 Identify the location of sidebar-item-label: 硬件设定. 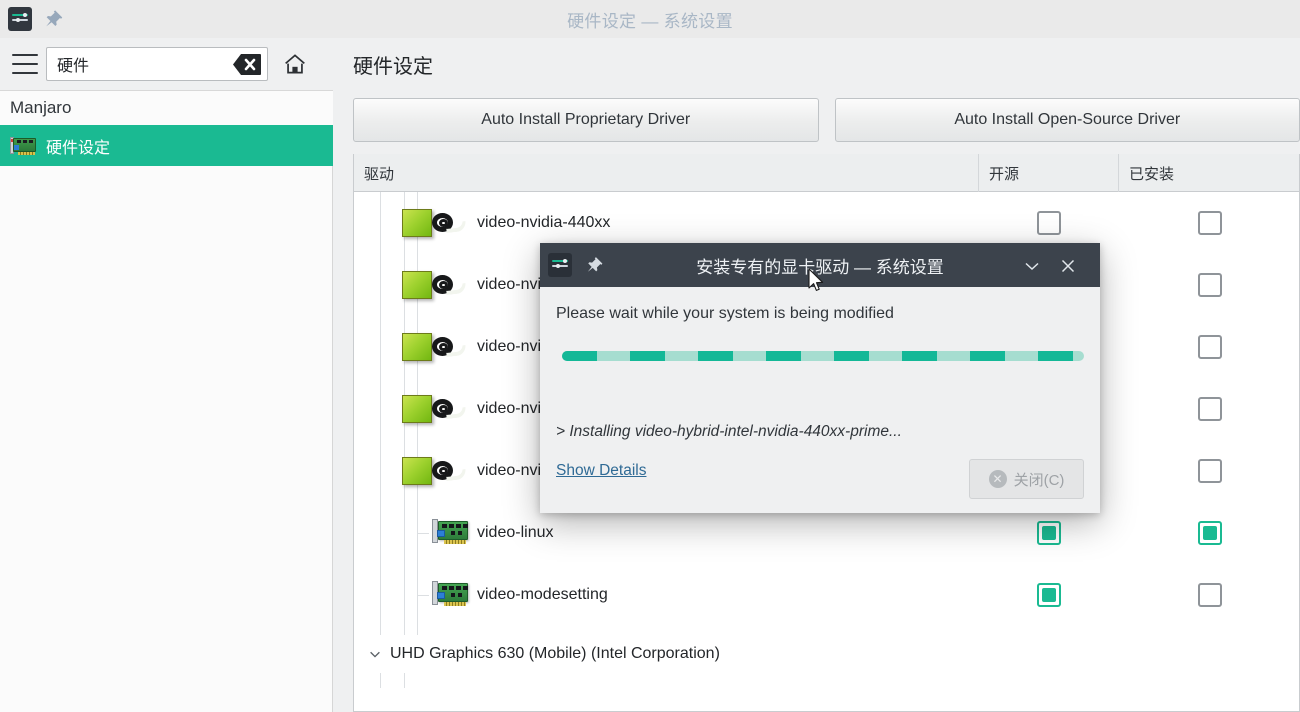
(78, 148).